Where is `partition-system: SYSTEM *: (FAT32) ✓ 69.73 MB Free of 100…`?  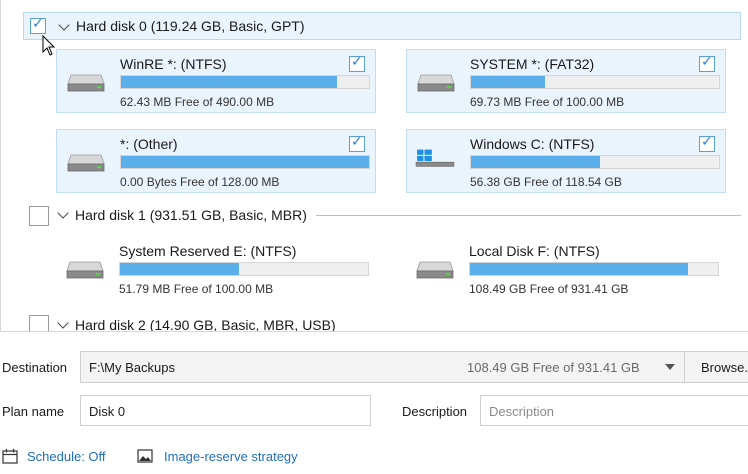 partition-system: SYSTEM *: (FAT32) ✓ 69.73 MB Free of 100… is located at coordinates (566, 81).